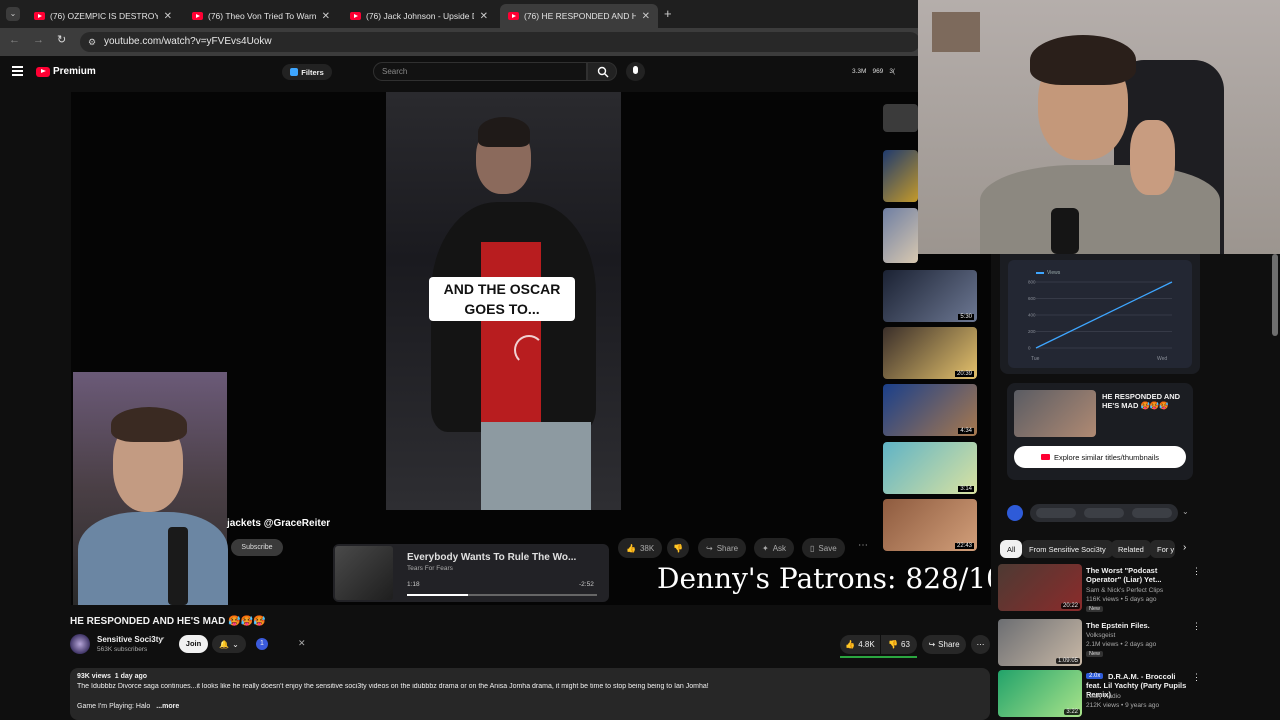  What do you see at coordinates (307, 72) in the screenshot?
I see `filters-button: Filters` at bounding box center [307, 72].